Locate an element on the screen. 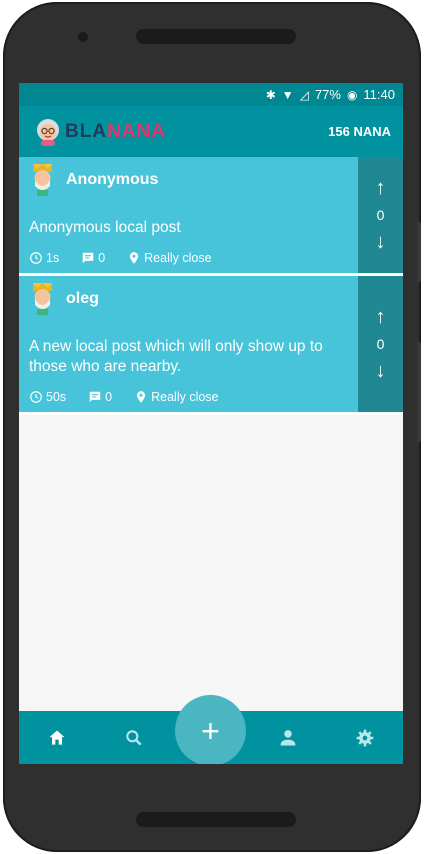 Image resolution: width=425 pixels, height=854 pixels. post-age: 1s is located at coordinates (53, 258).